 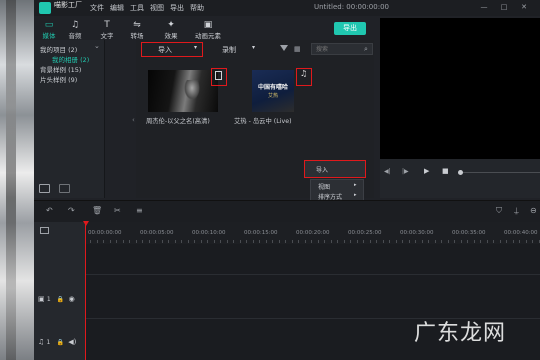 What do you see at coordinates (445, 171) in the screenshot?
I see `stop-button: ■` at bounding box center [445, 171].